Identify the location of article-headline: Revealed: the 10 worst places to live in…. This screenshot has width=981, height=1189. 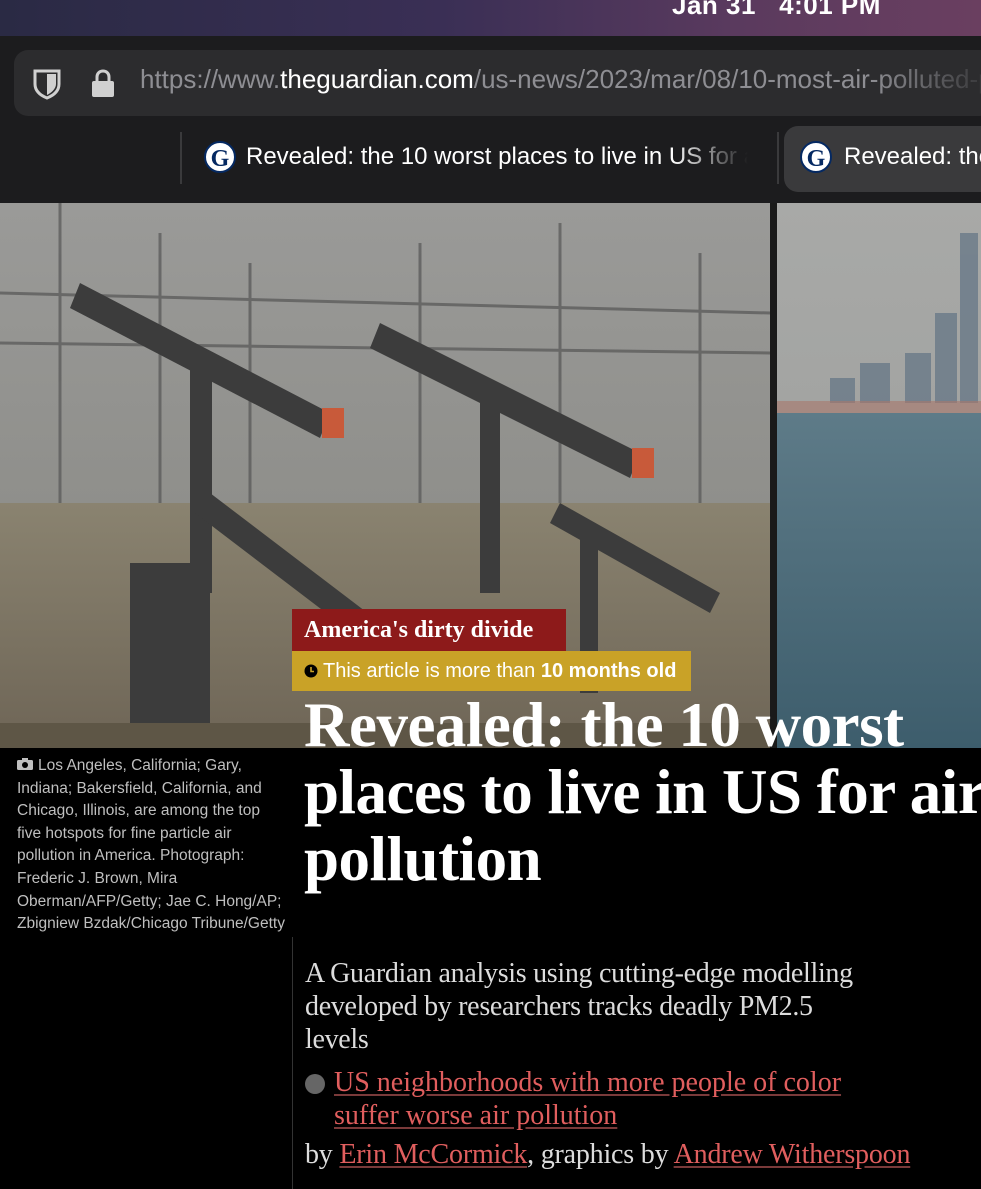
(642, 792).